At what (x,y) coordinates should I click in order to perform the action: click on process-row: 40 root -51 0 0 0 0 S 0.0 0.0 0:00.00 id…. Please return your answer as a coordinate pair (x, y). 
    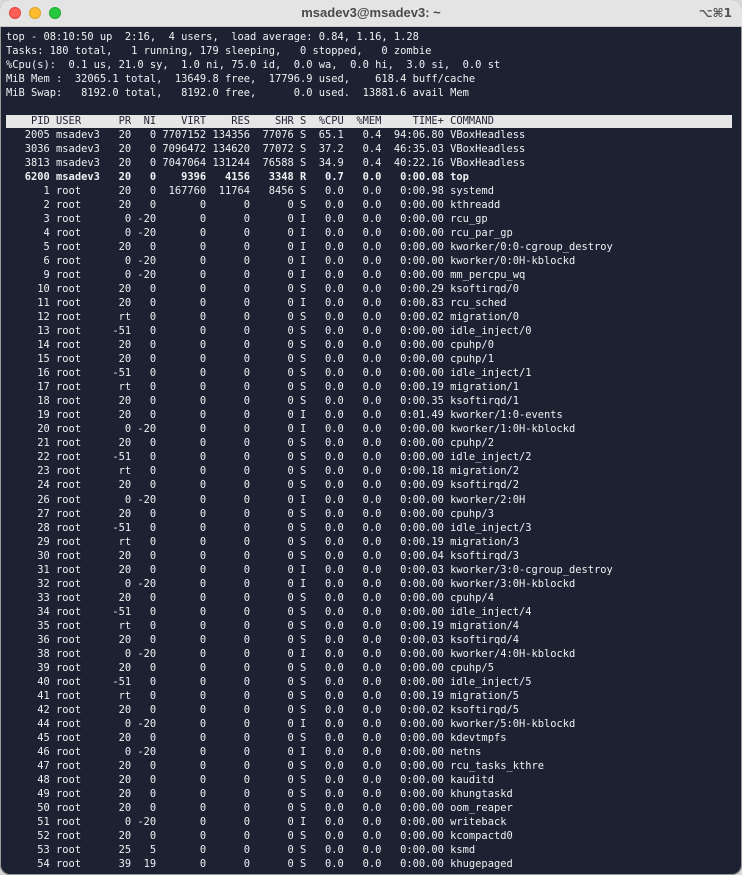
    Looking at the image, I should click on (269, 681).